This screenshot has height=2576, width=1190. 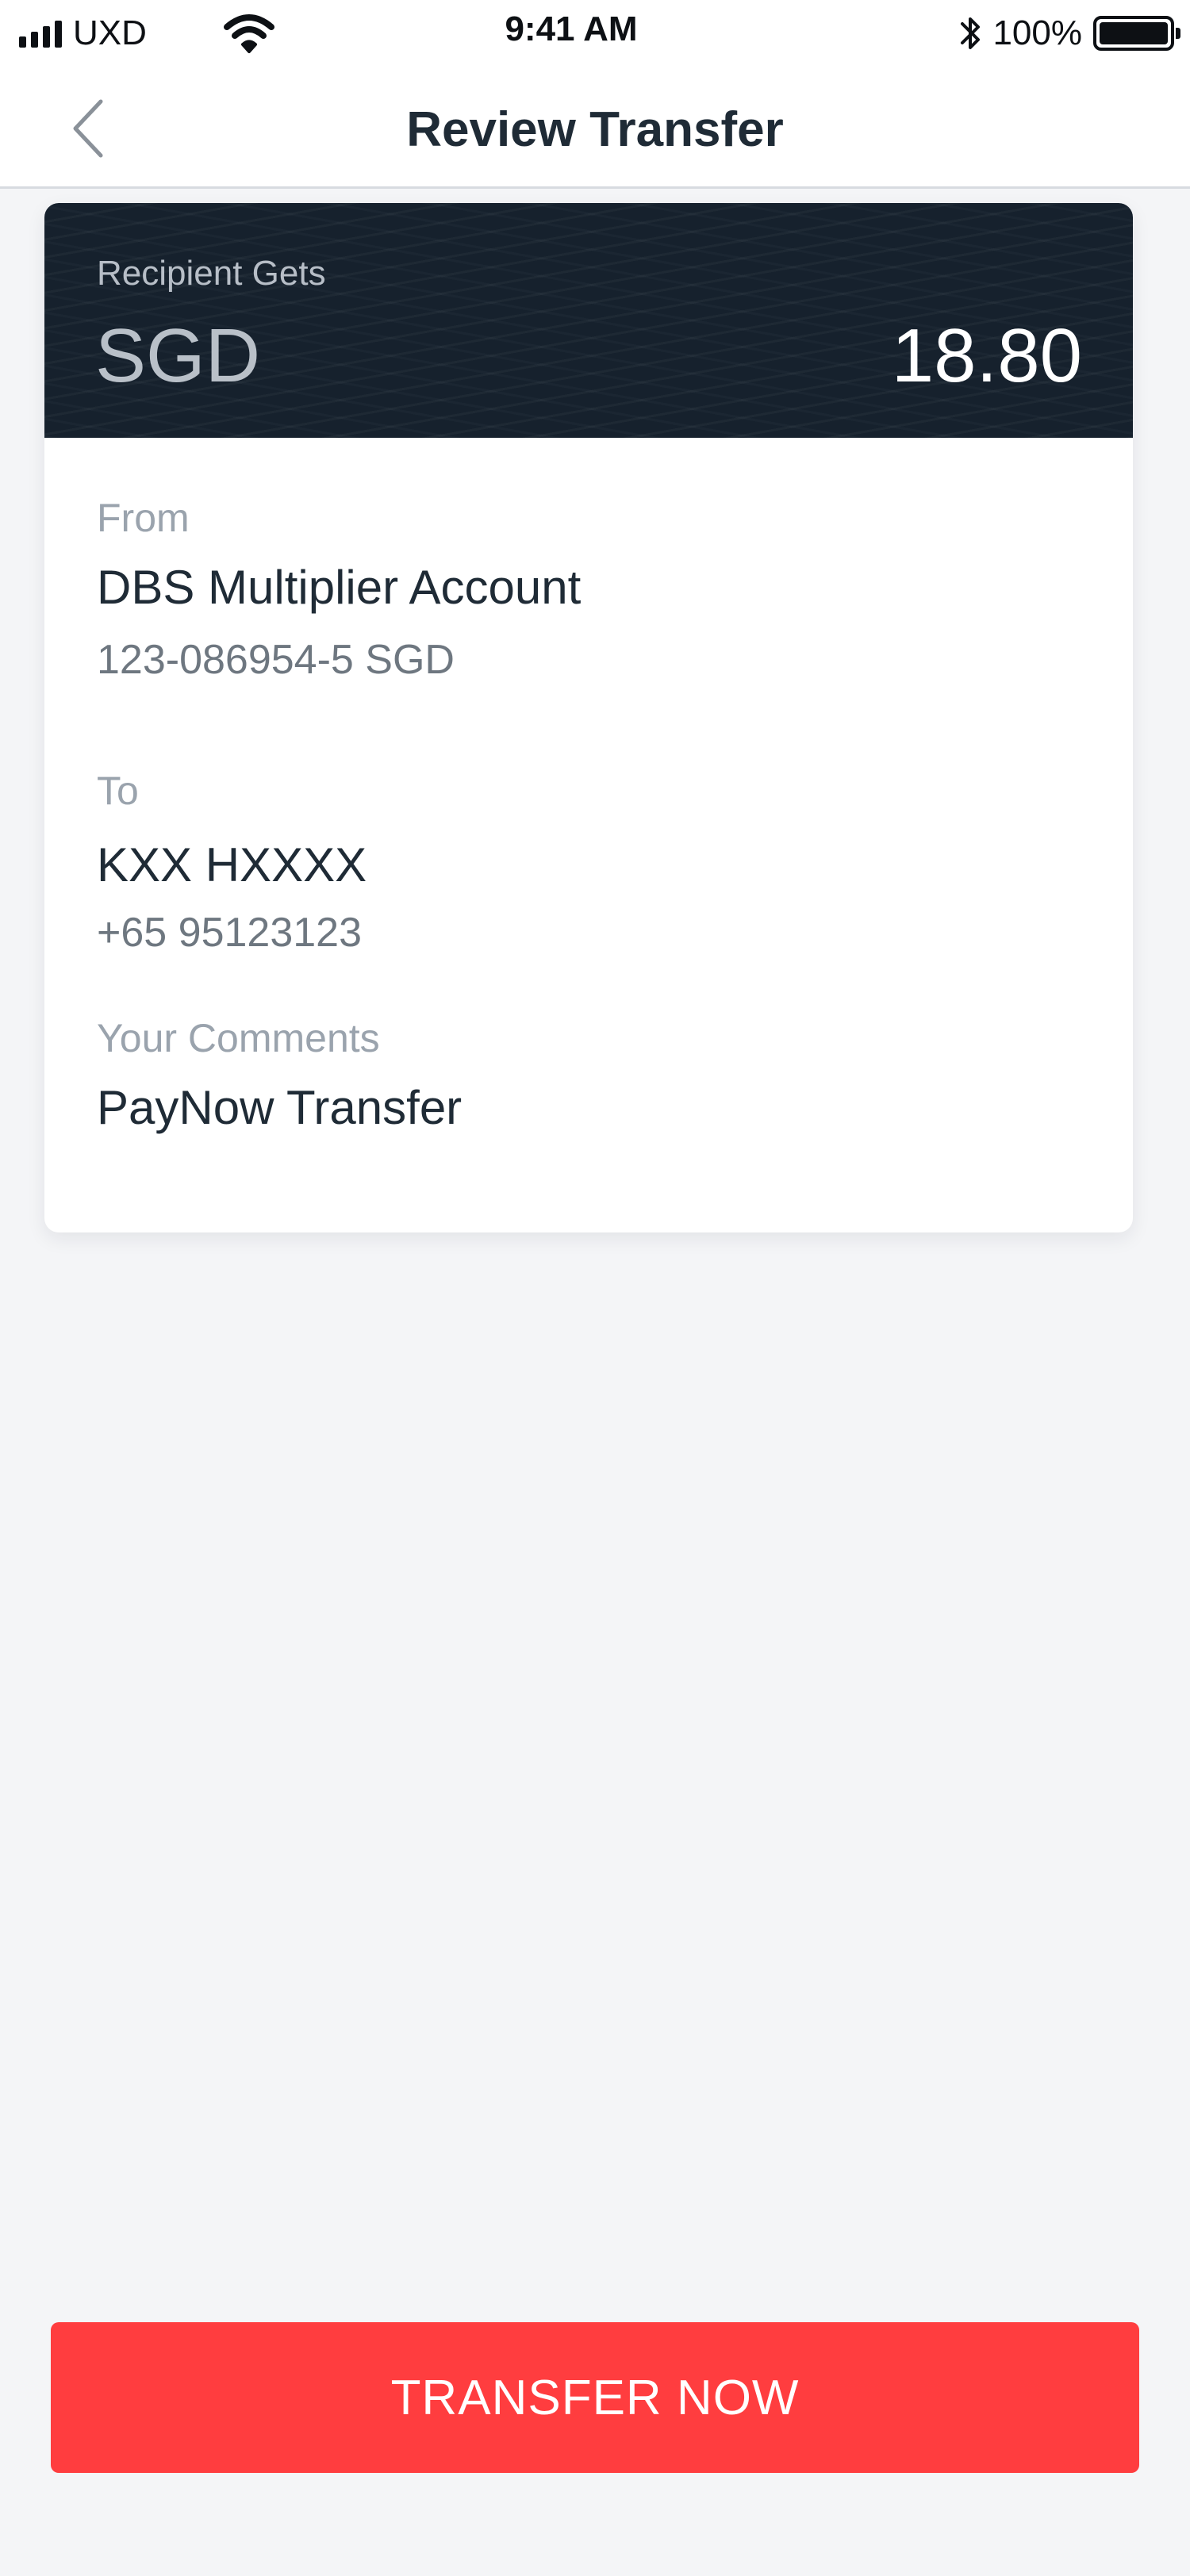 What do you see at coordinates (118, 791) in the screenshot?
I see `to-label: To` at bounding box center [118, 791].